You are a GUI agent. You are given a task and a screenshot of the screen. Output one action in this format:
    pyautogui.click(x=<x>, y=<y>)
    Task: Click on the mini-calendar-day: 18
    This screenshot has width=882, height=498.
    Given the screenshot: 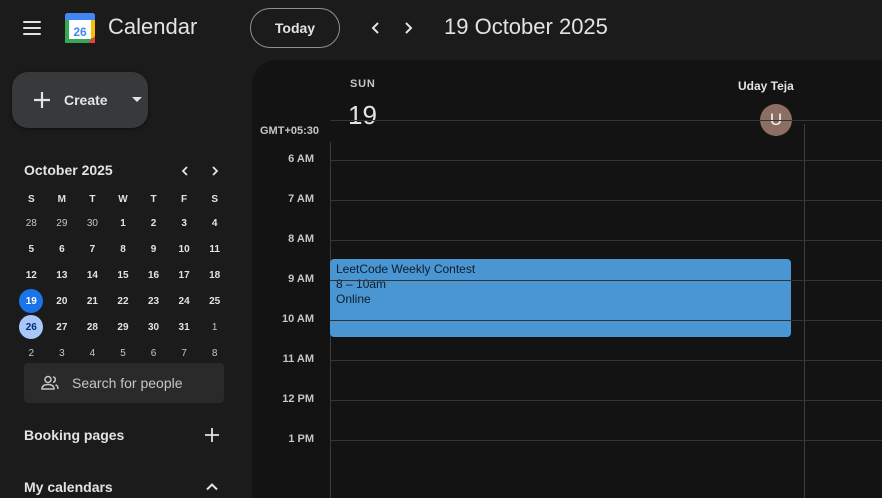 What is the action you would take?
    pyautogui.click(x=214, y=275)
    